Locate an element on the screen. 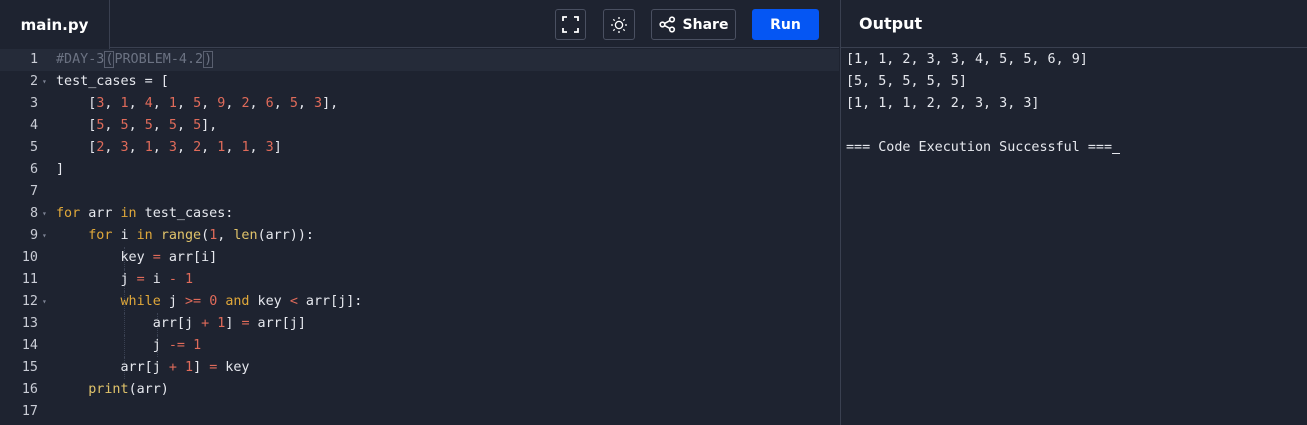  op-token: - is located at coordinates (172, 279).